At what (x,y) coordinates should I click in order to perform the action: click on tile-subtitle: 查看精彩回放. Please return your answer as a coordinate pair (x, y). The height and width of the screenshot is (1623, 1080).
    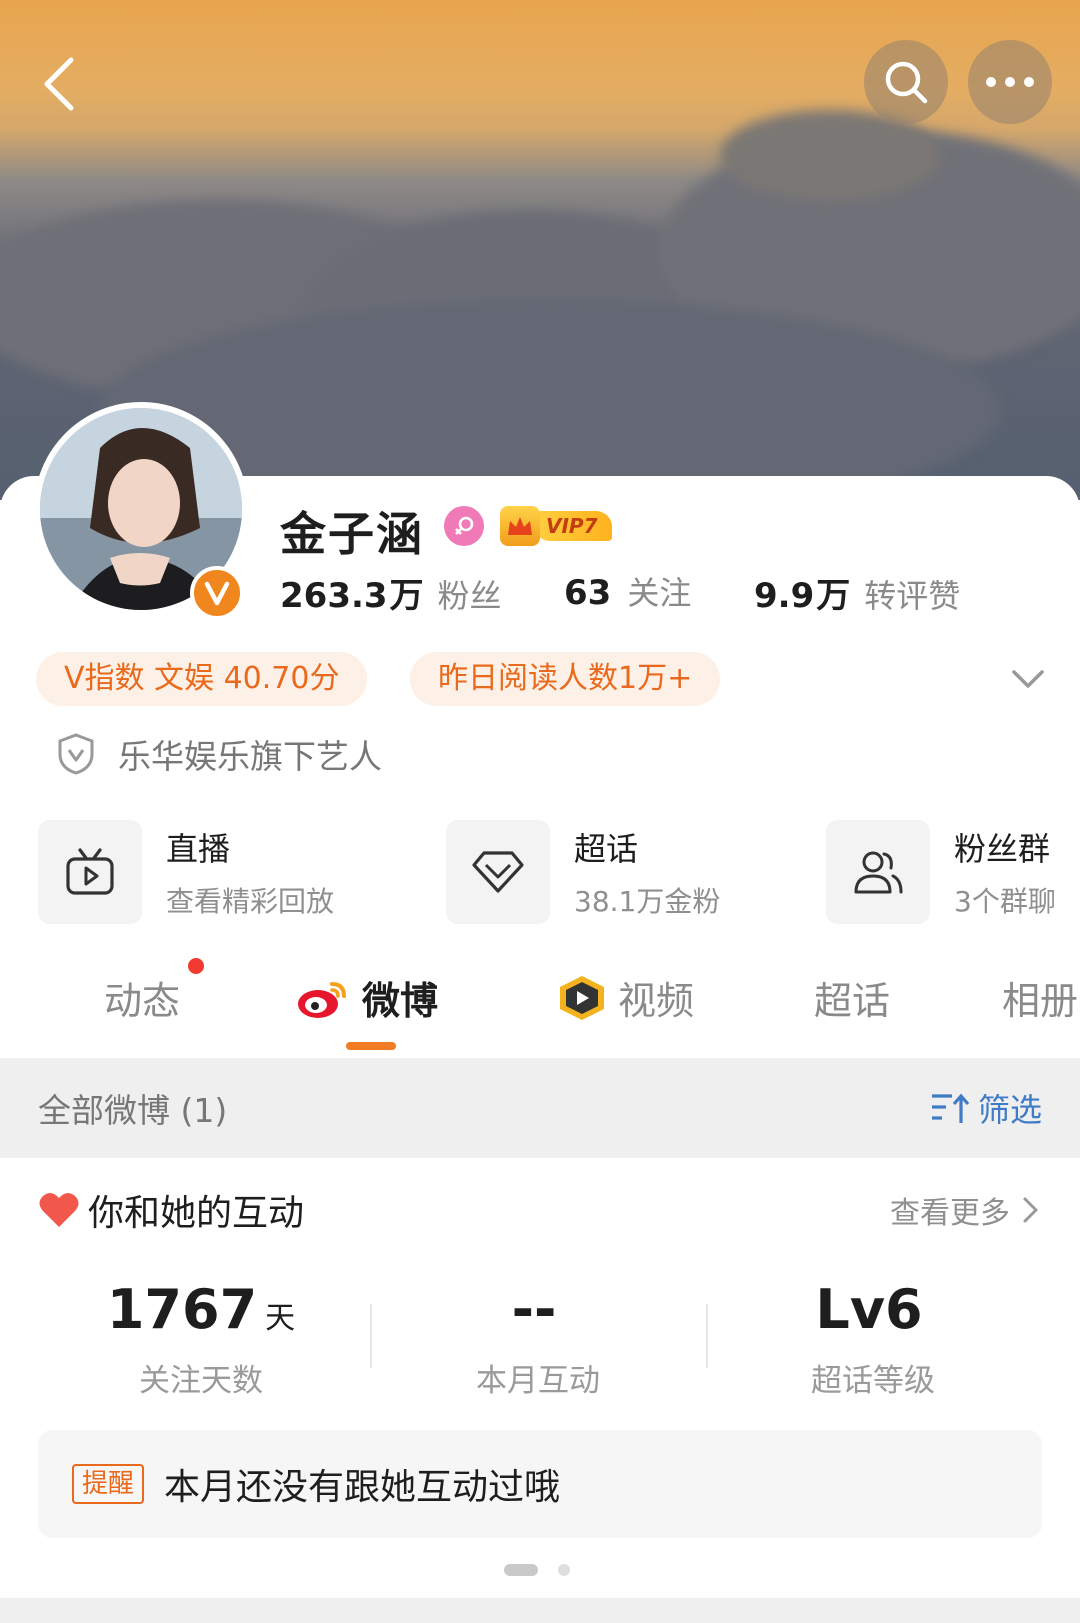
    Looking at the image, I should click on (250, 901).